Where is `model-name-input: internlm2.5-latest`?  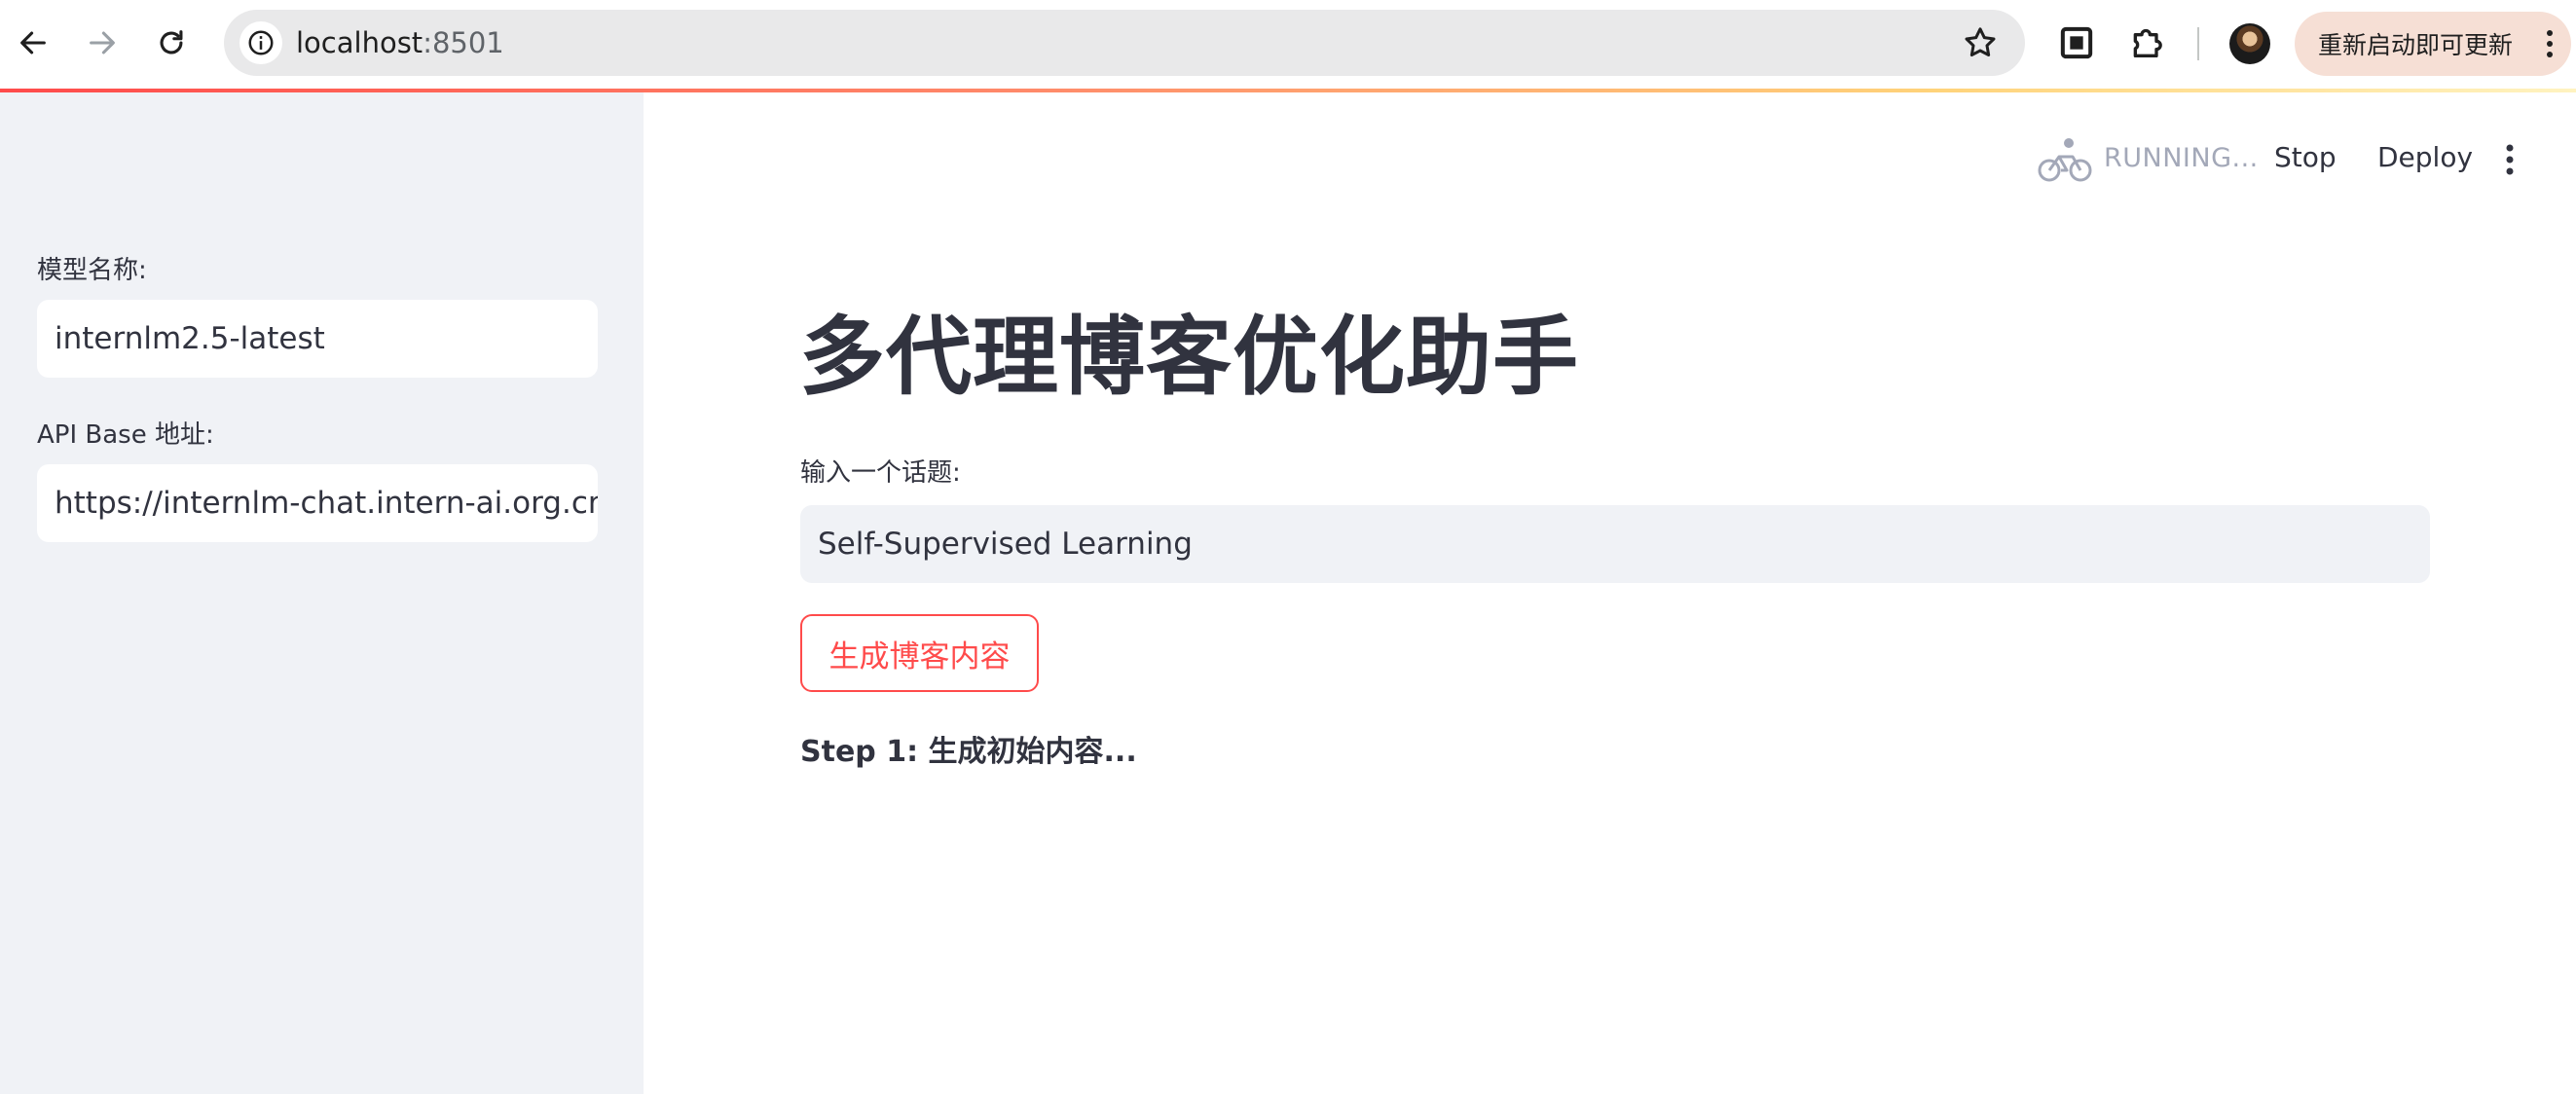
model-name-input: internlm2.5-latest is located at coordinates (317, 339).